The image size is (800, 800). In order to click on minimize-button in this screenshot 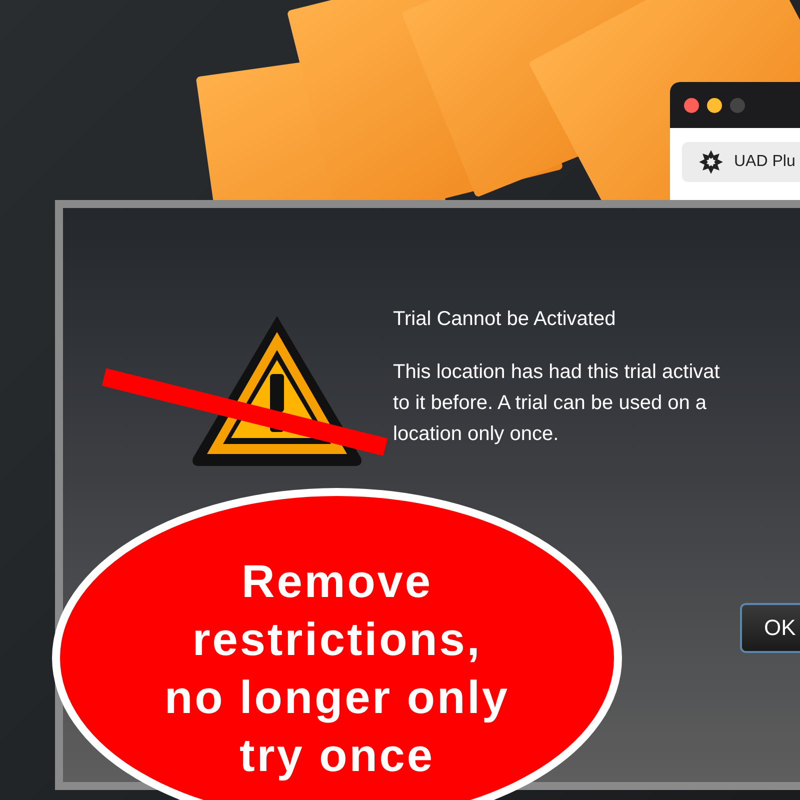, I will do `click(714, 105)`.